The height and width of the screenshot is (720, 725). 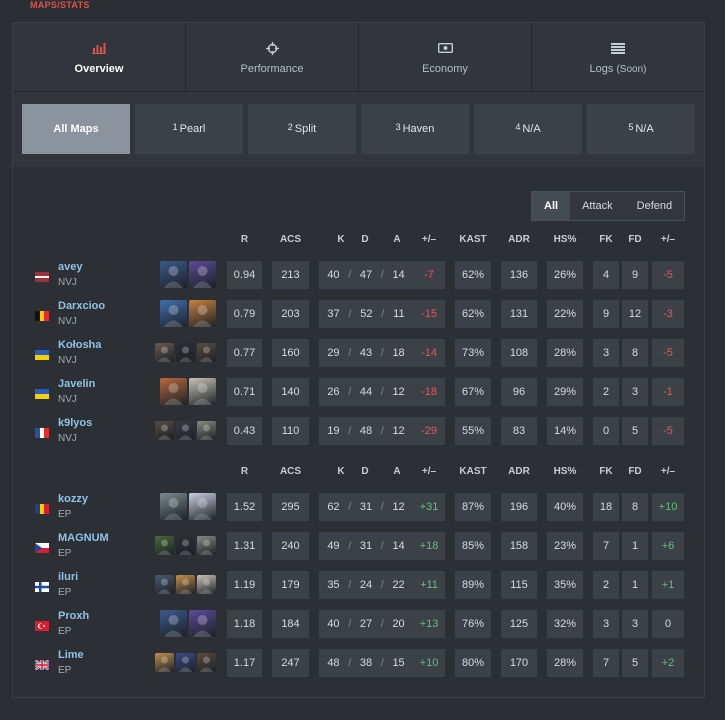 What do you see at coordinates (565, 624) in the screenshot?
I see `stat-hs: 32%` at bounding box center [565, 624].